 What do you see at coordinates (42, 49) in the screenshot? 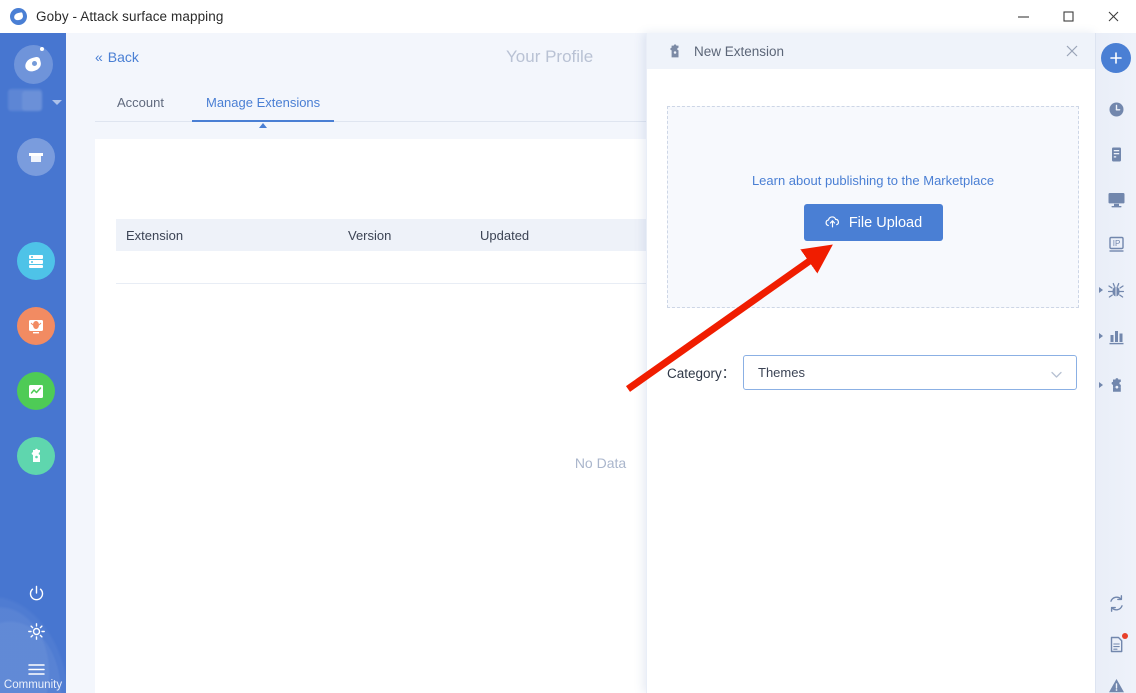
I see `logo-dot-icon` at bounding box center [42, 49].